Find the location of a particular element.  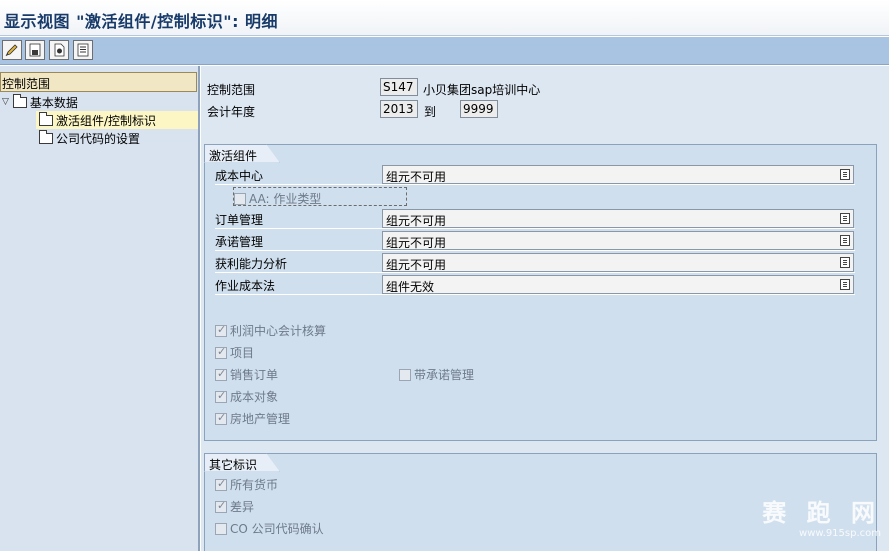

profitability-analysis-dropdown: 组元不可用 is located at coordinates (618, 262).